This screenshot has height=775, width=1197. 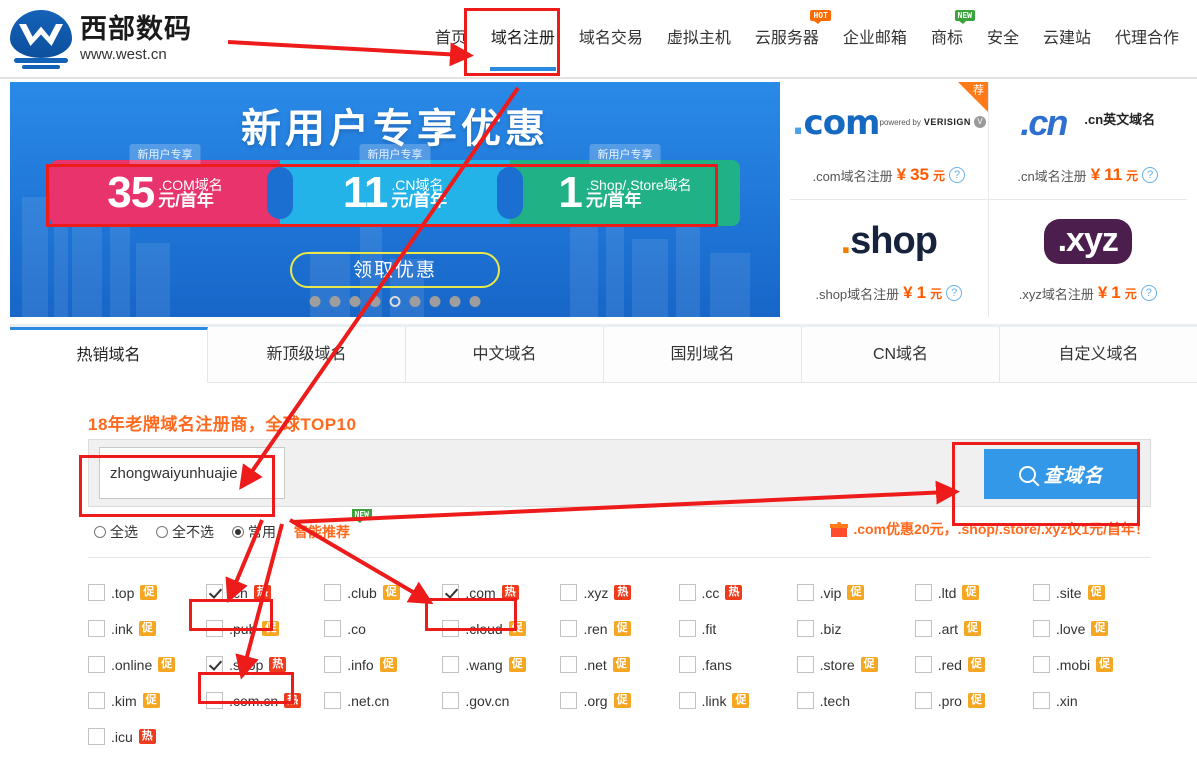 What do you see at coordinates (147, 700) in the screenshot?
I see `tld-checkbox-kim: .kim 促` at bounding box center [147, 700].